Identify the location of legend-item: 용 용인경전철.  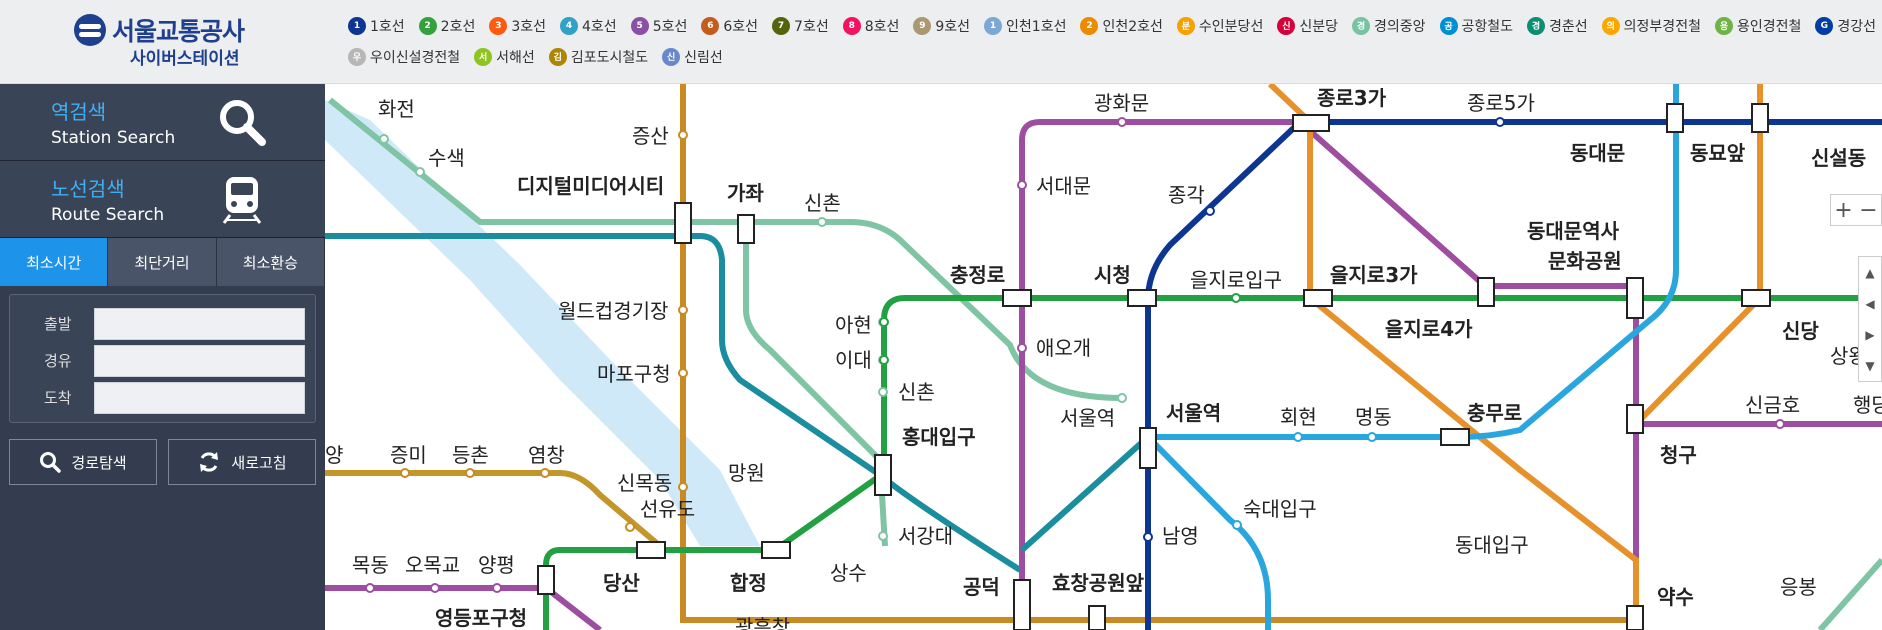
(1758, 26).